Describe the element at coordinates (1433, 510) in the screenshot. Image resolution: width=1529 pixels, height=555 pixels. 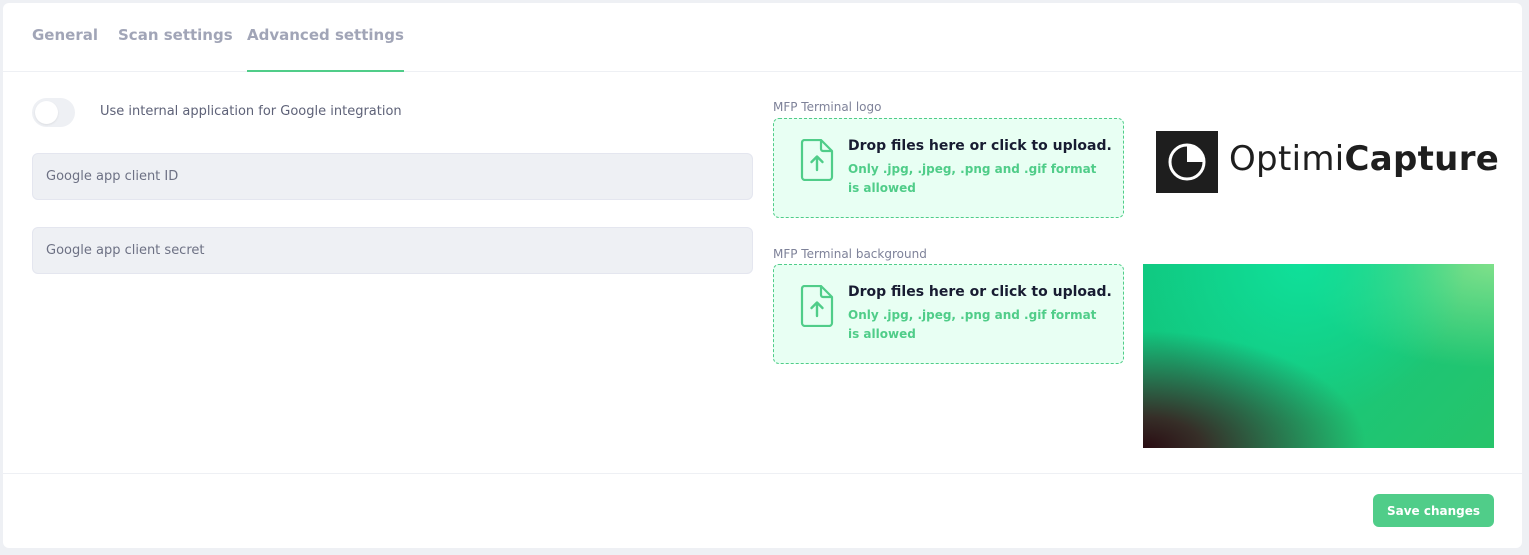
I see `save-changes-button: Save changes` at that location.